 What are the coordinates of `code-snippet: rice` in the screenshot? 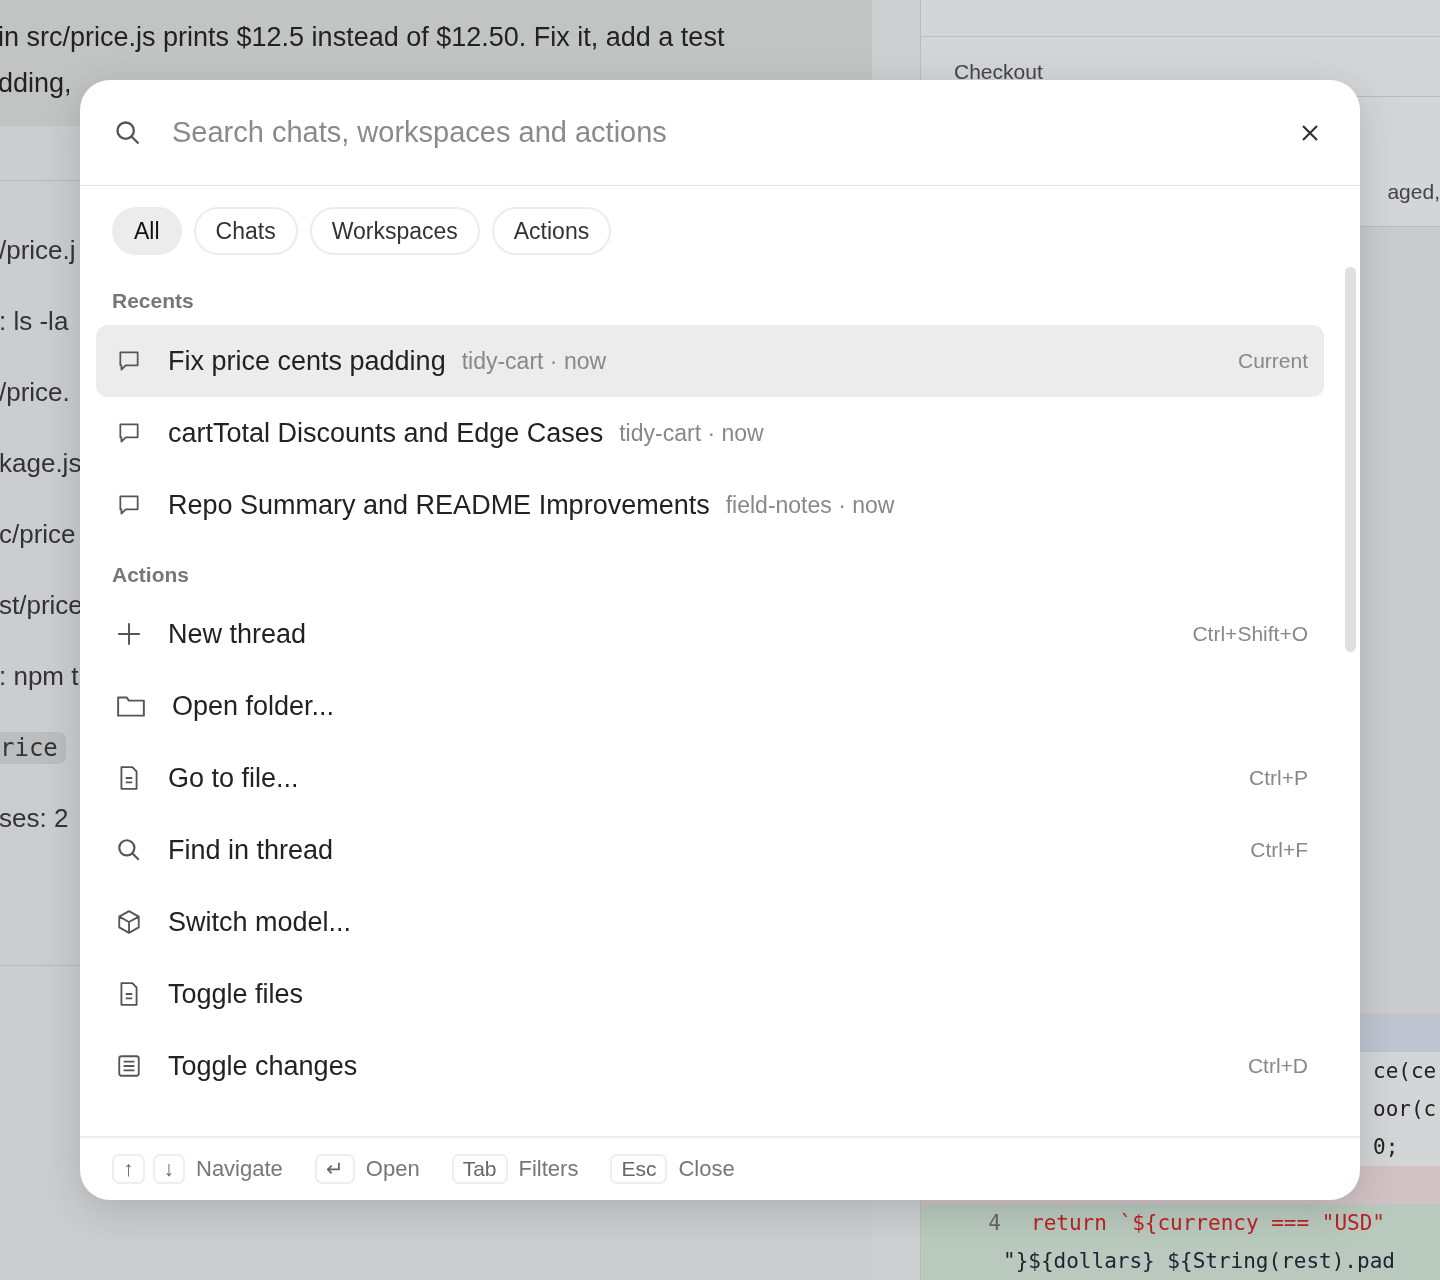 It's located at (33, 747).